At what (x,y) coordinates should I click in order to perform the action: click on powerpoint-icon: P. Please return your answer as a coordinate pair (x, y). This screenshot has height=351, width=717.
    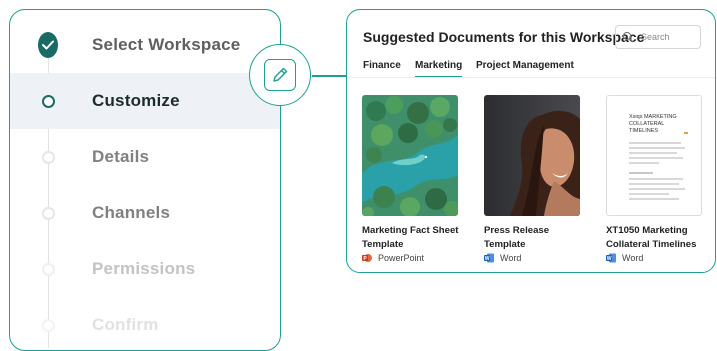
    Looking at the image, I should click on (367, 258).